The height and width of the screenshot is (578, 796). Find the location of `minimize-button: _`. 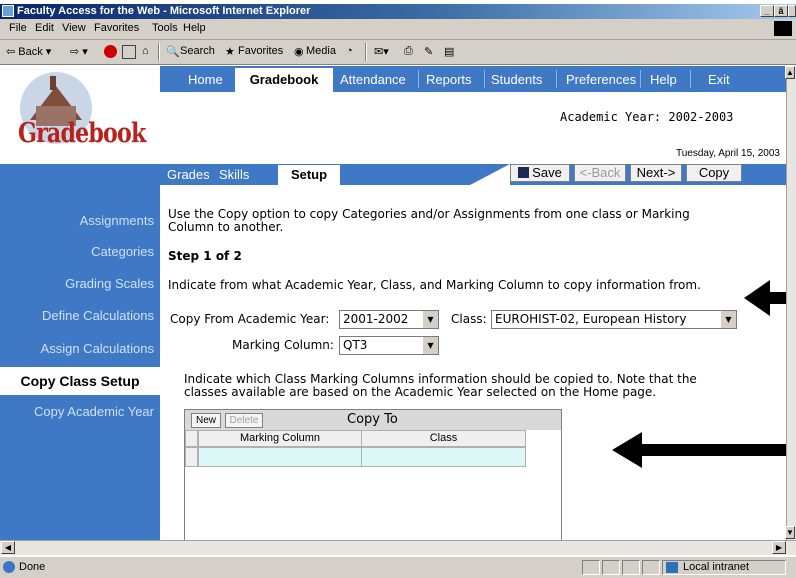

minimize-button: _ is located at coordinates (767, 11).